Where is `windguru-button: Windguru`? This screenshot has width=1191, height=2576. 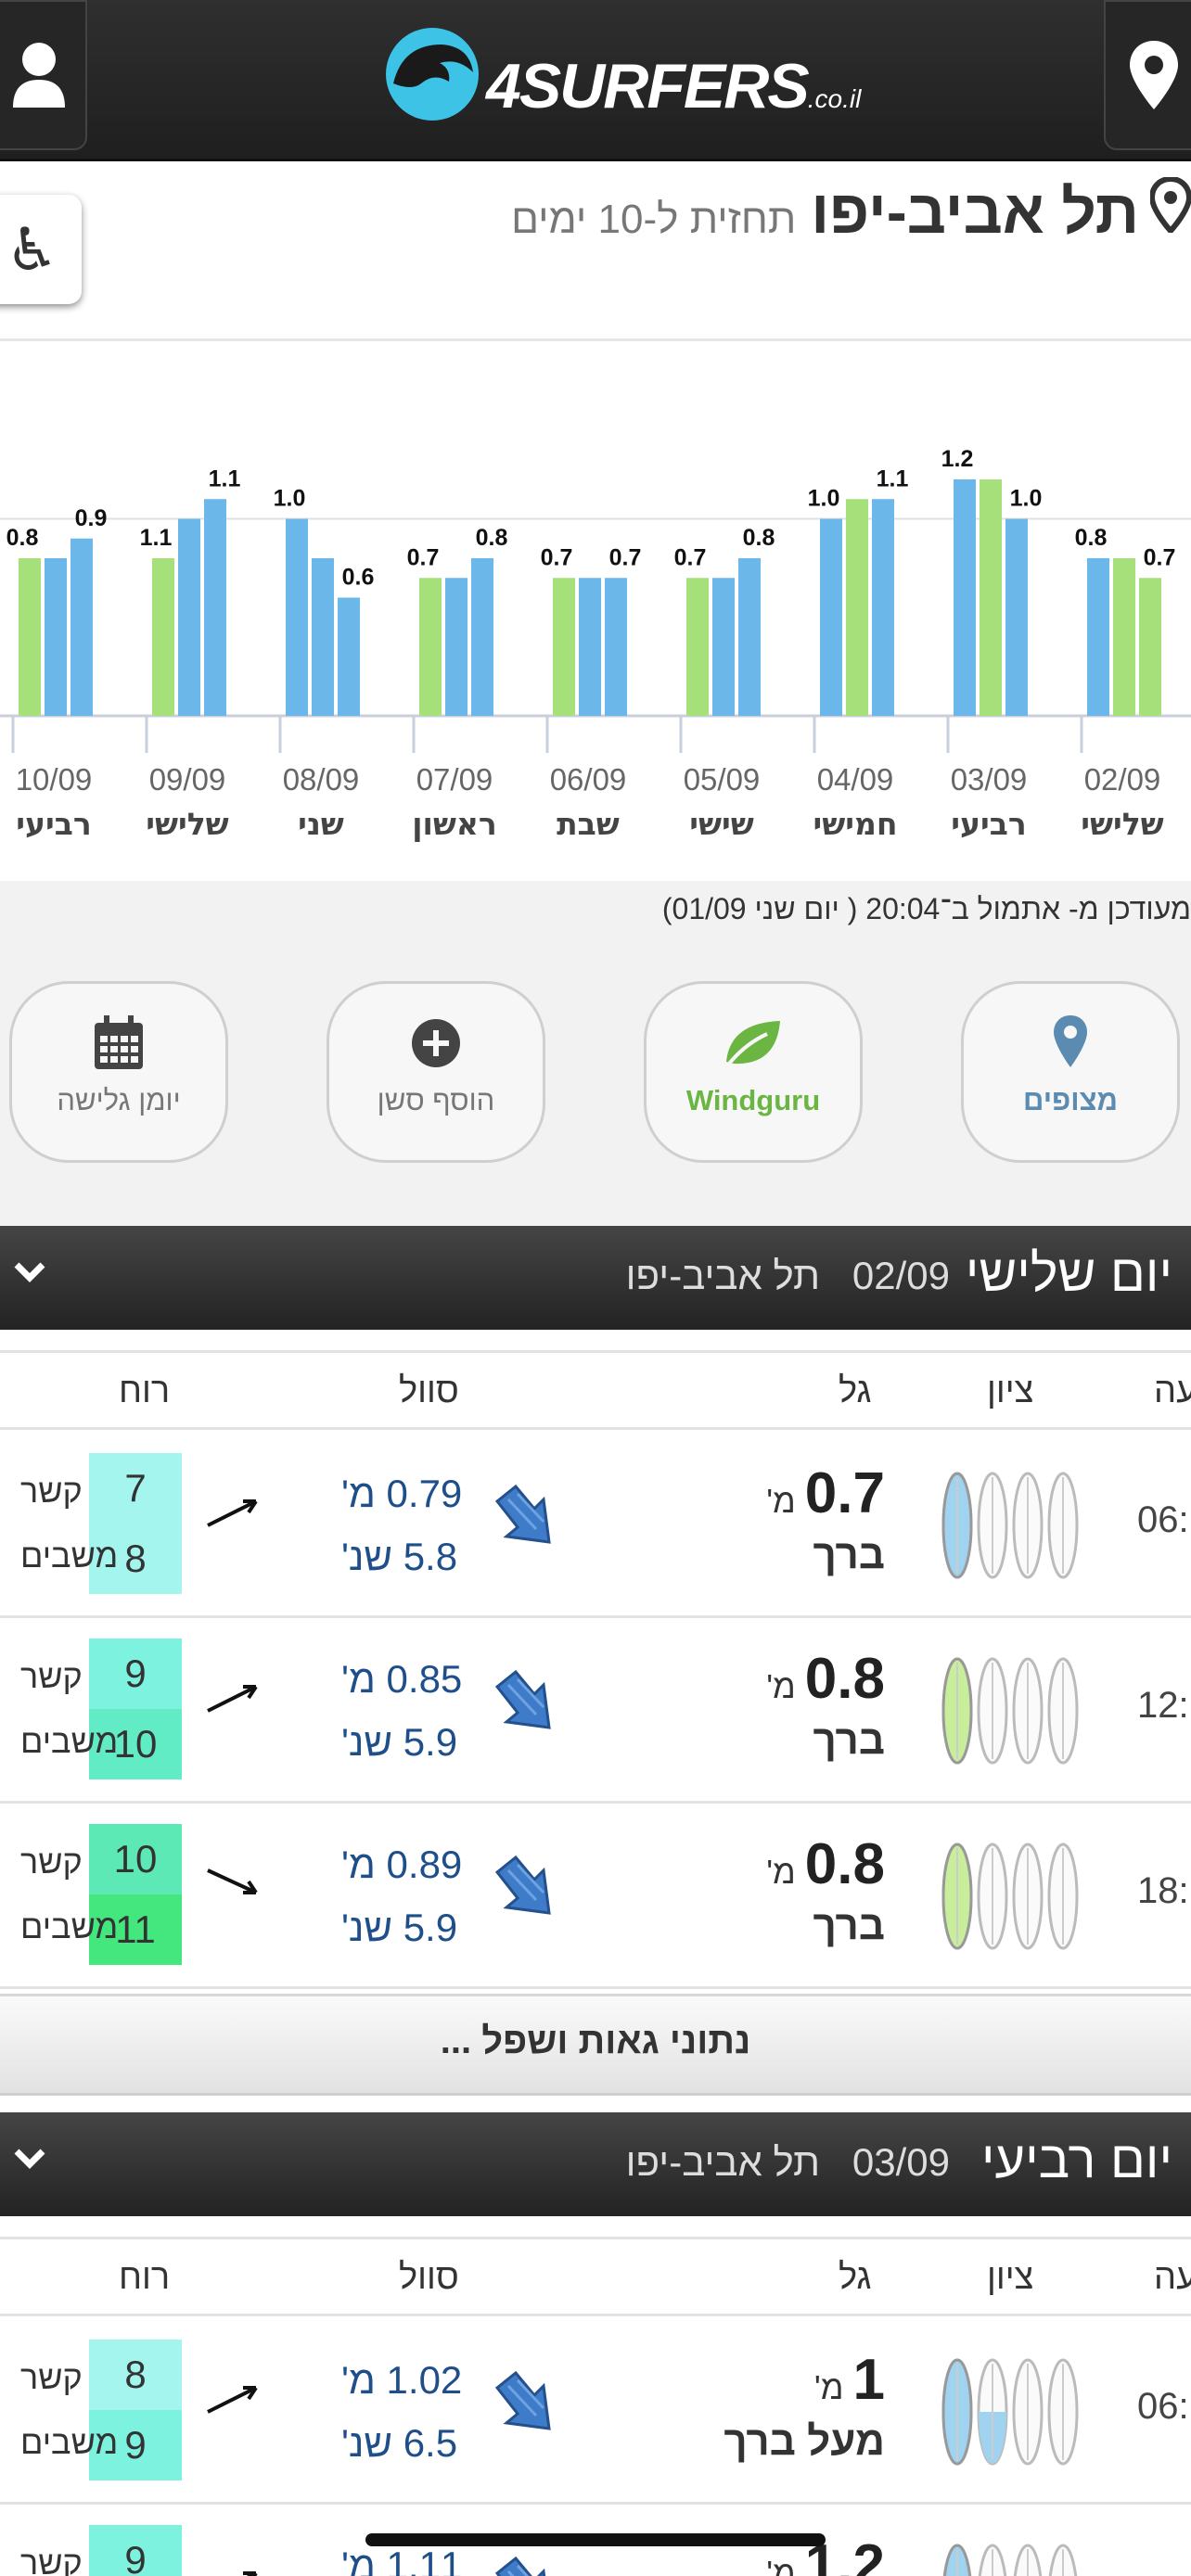 windguru-button: Windguru is located at coordinates (753, 1072).